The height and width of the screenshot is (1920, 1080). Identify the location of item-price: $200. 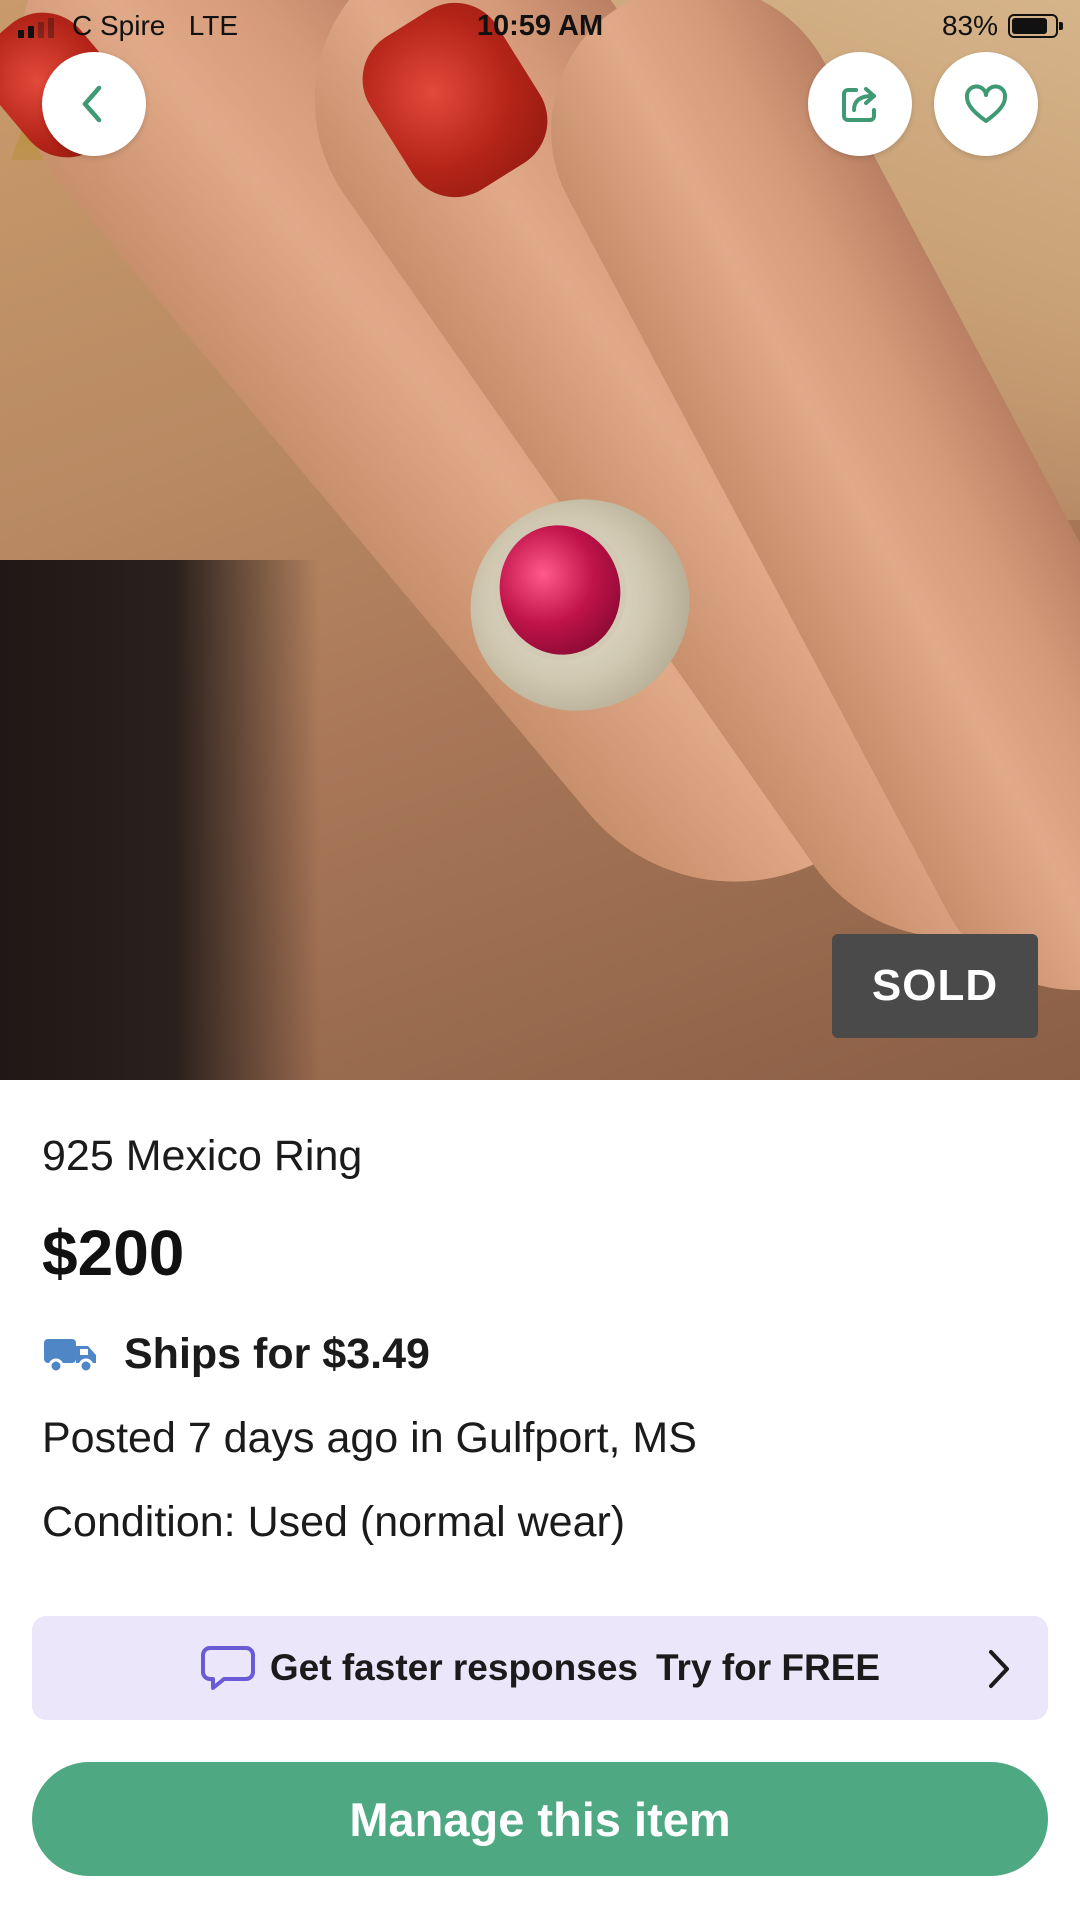
(113, 1253).